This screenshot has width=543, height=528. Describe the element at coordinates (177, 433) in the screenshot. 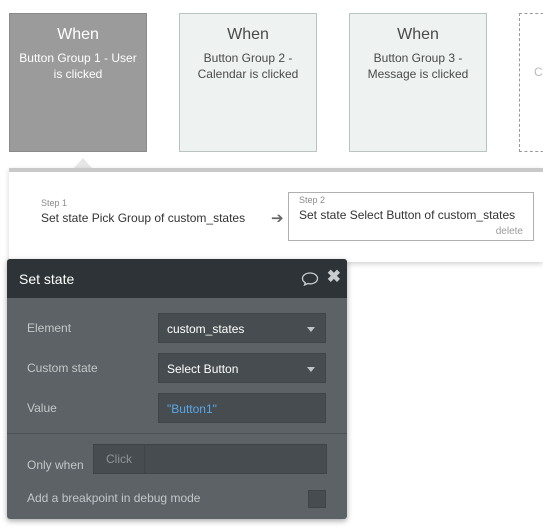

I see `panel-divider` at that location.